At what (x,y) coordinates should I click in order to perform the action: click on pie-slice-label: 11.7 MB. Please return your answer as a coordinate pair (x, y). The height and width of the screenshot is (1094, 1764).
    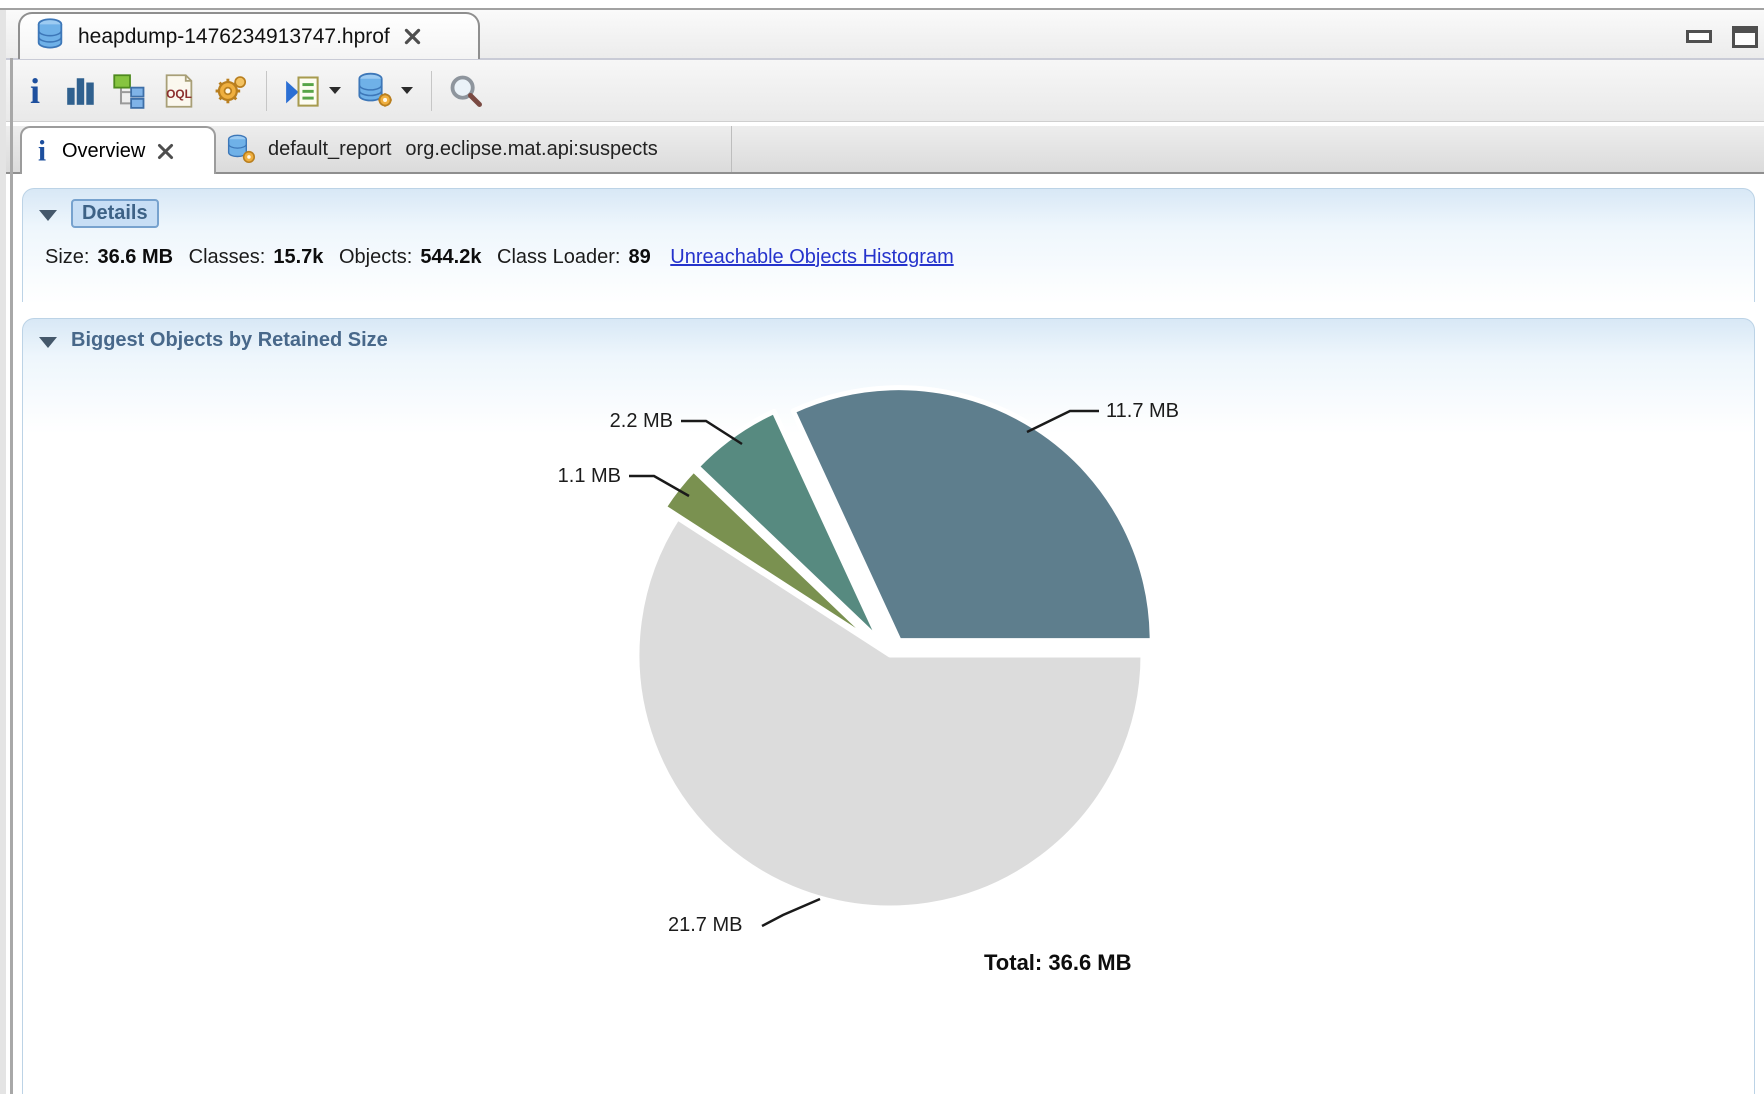
    Looking at the image, I should click on (1142, 411).